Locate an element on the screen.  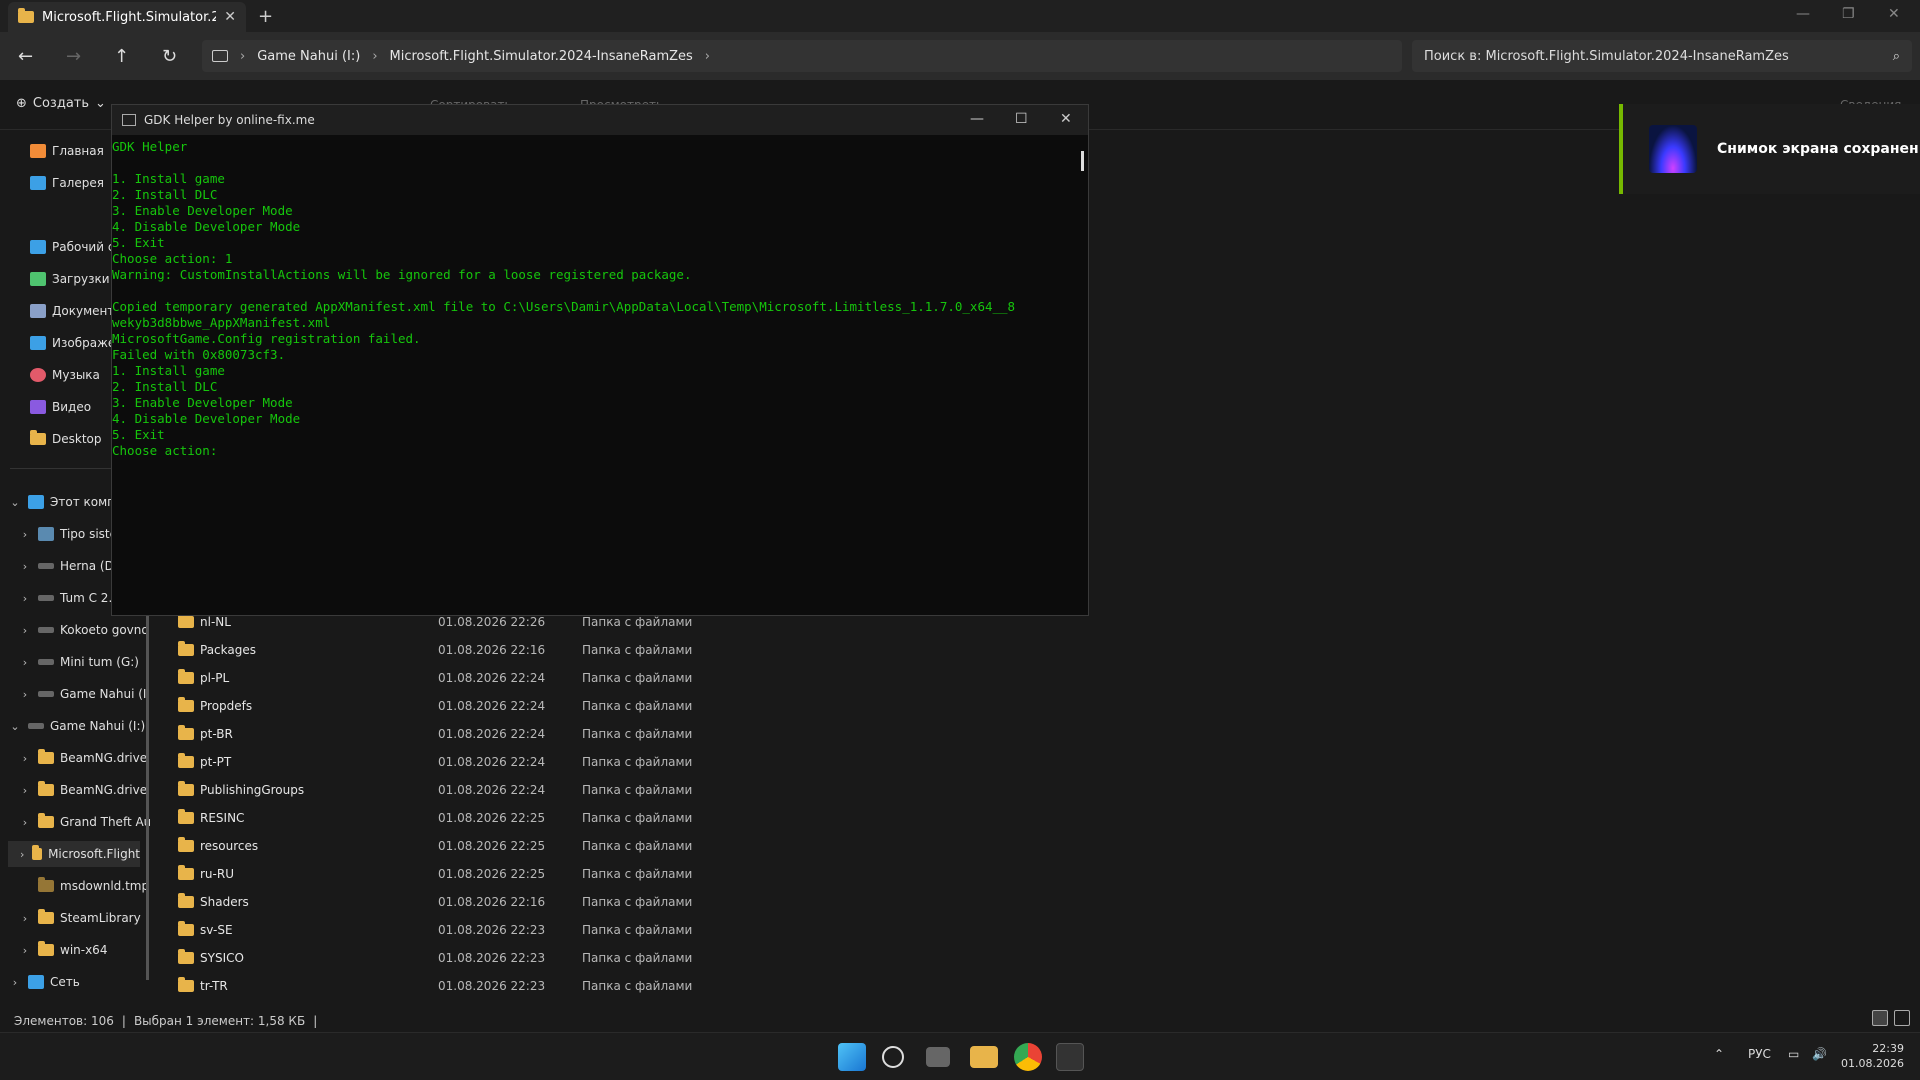
file-name: Propdefs is located at coordinates (226, 706).